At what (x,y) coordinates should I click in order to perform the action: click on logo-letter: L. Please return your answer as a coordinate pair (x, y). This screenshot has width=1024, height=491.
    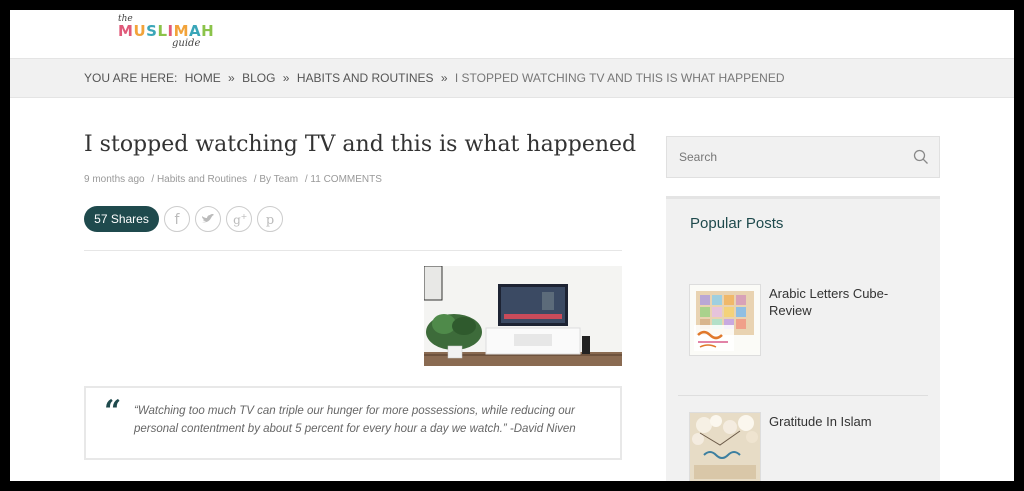
    Looking at the image, I should click on (162, 31).